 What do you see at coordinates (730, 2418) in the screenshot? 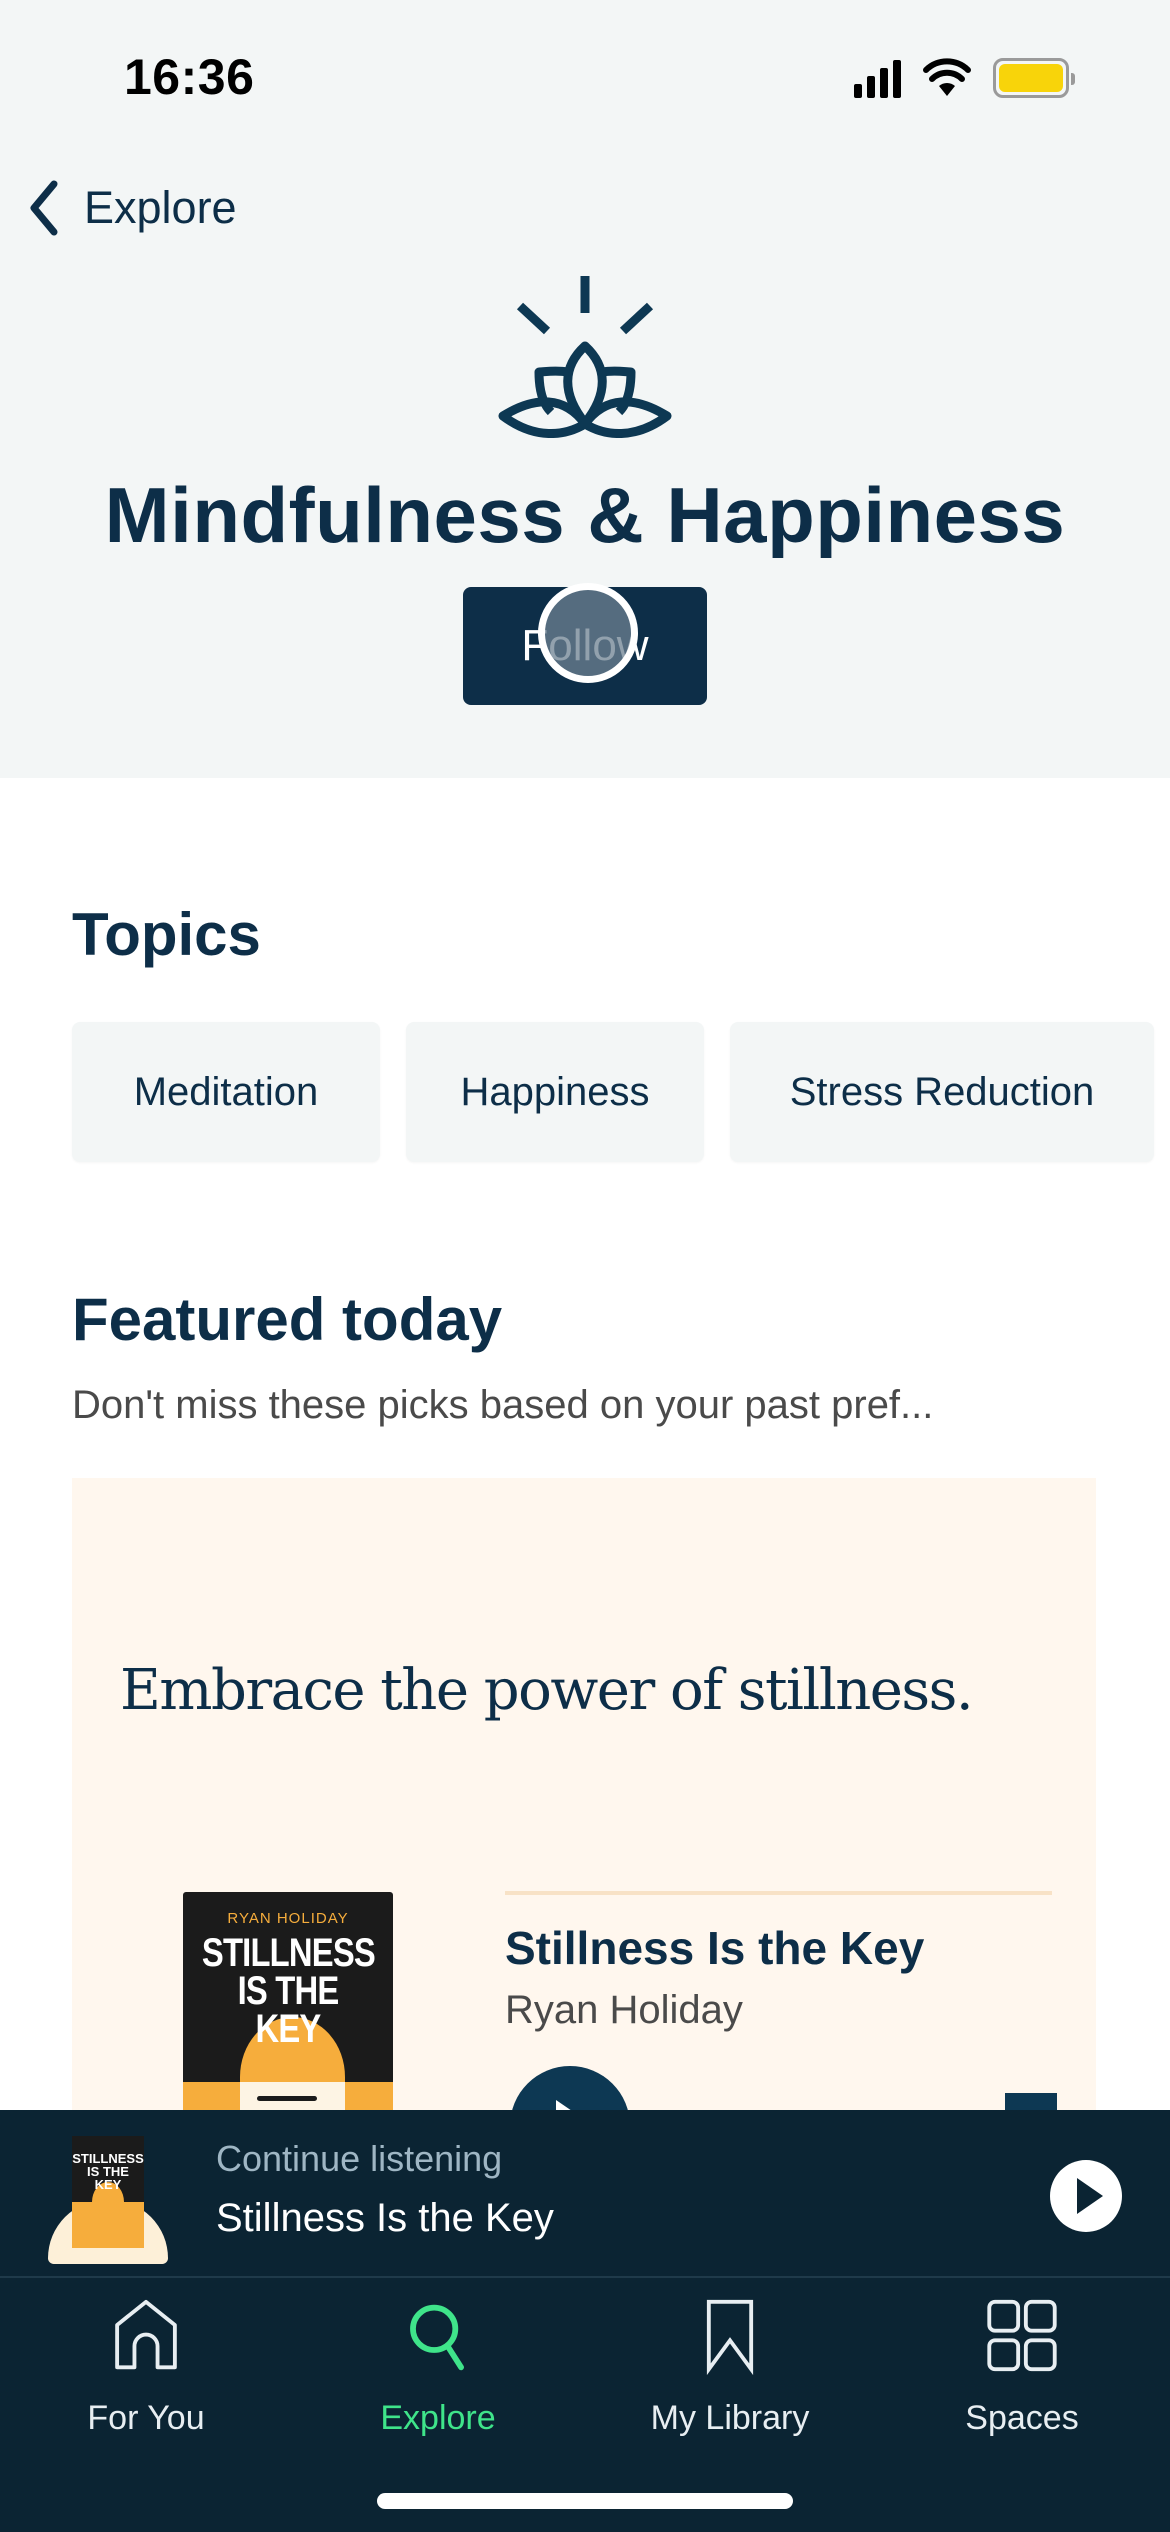
I see `tab-label: My Library` at bounding box center [730, 2418].